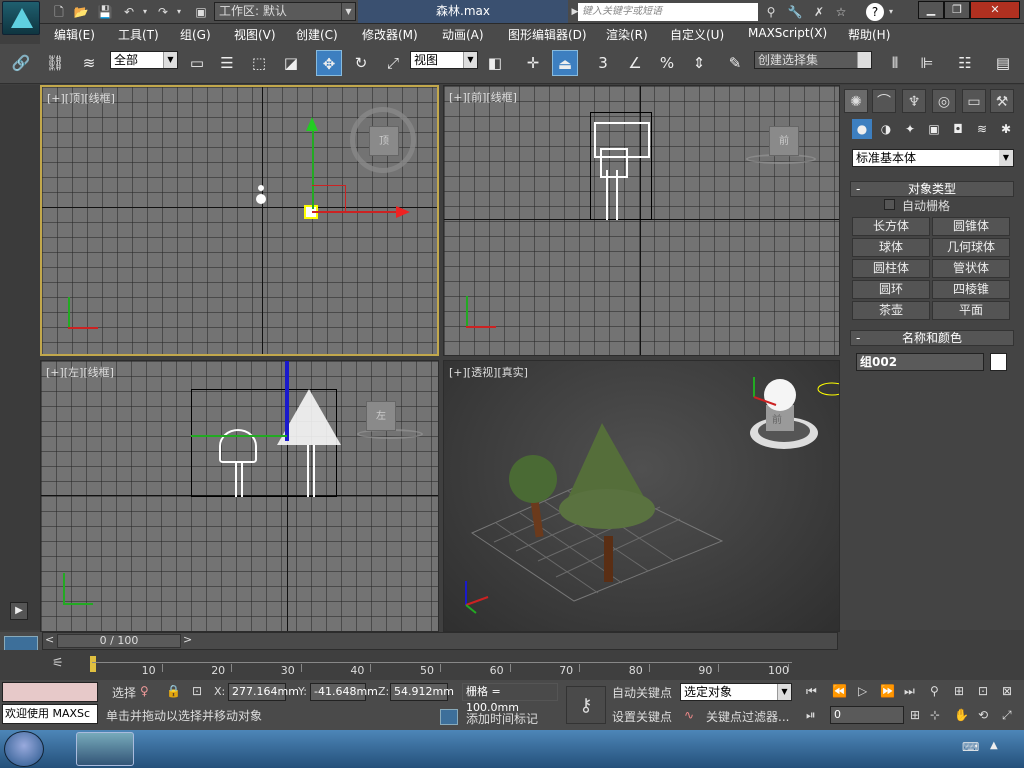 The height and width of the screenshot is (768, 1024). I want to click on menu-modifiers: 修改器(M), so click(390, 34).